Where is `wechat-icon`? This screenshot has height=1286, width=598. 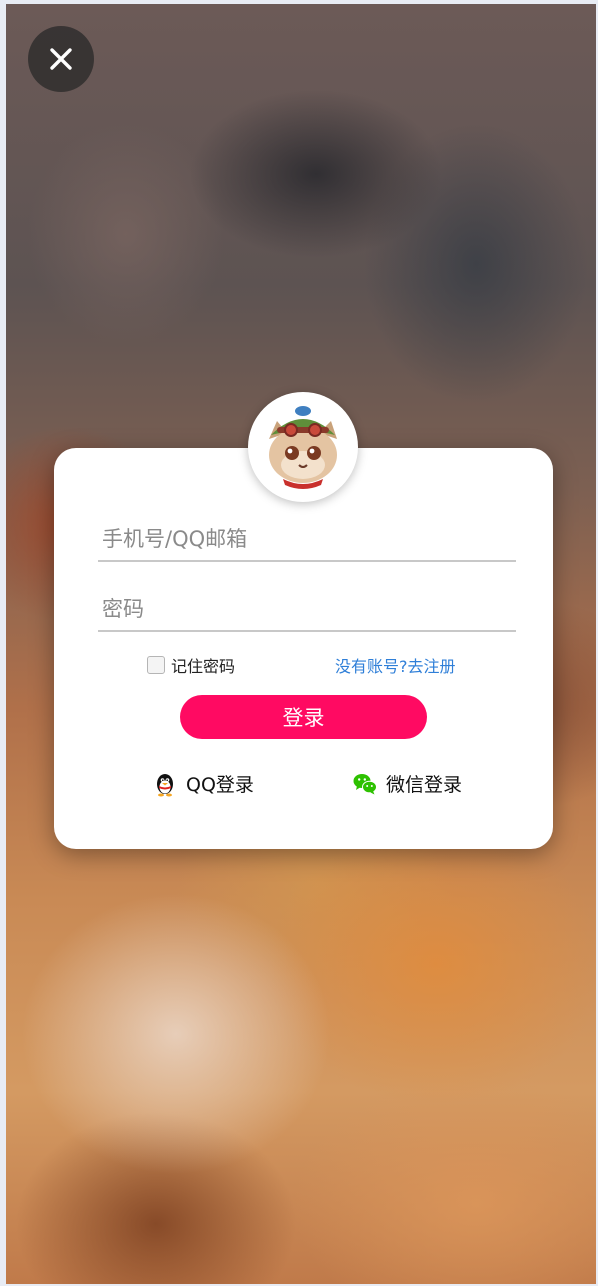 wechat-icon is located at coordinates (365, 783).